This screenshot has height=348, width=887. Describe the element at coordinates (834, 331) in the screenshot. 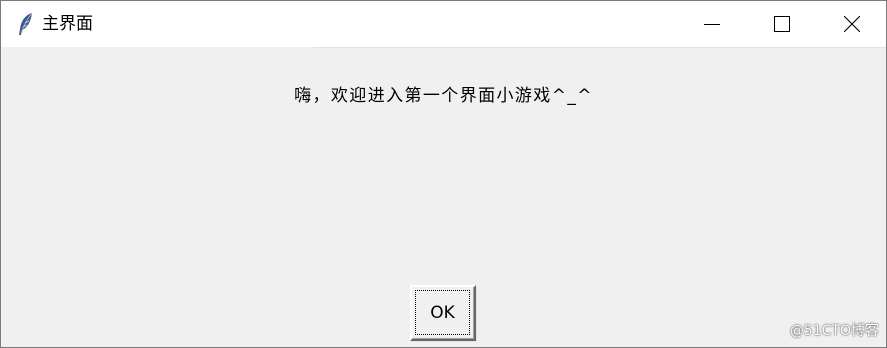

I see `watermark: @51CTO博客` at that location.